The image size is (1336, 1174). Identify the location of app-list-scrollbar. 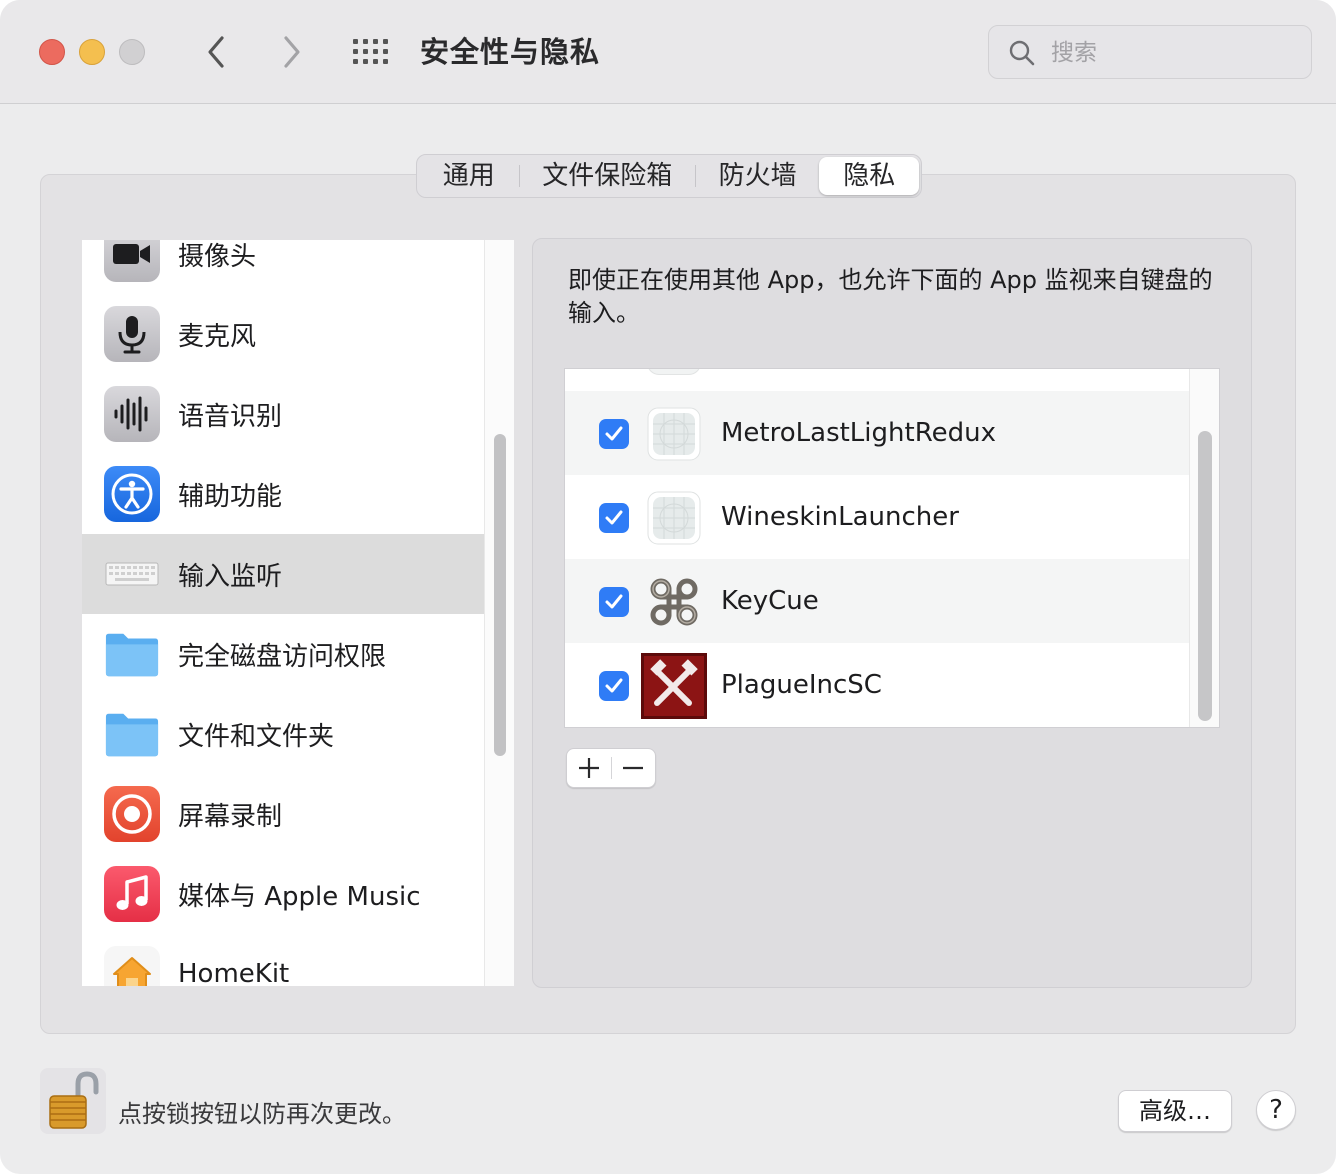
(1204, 548).